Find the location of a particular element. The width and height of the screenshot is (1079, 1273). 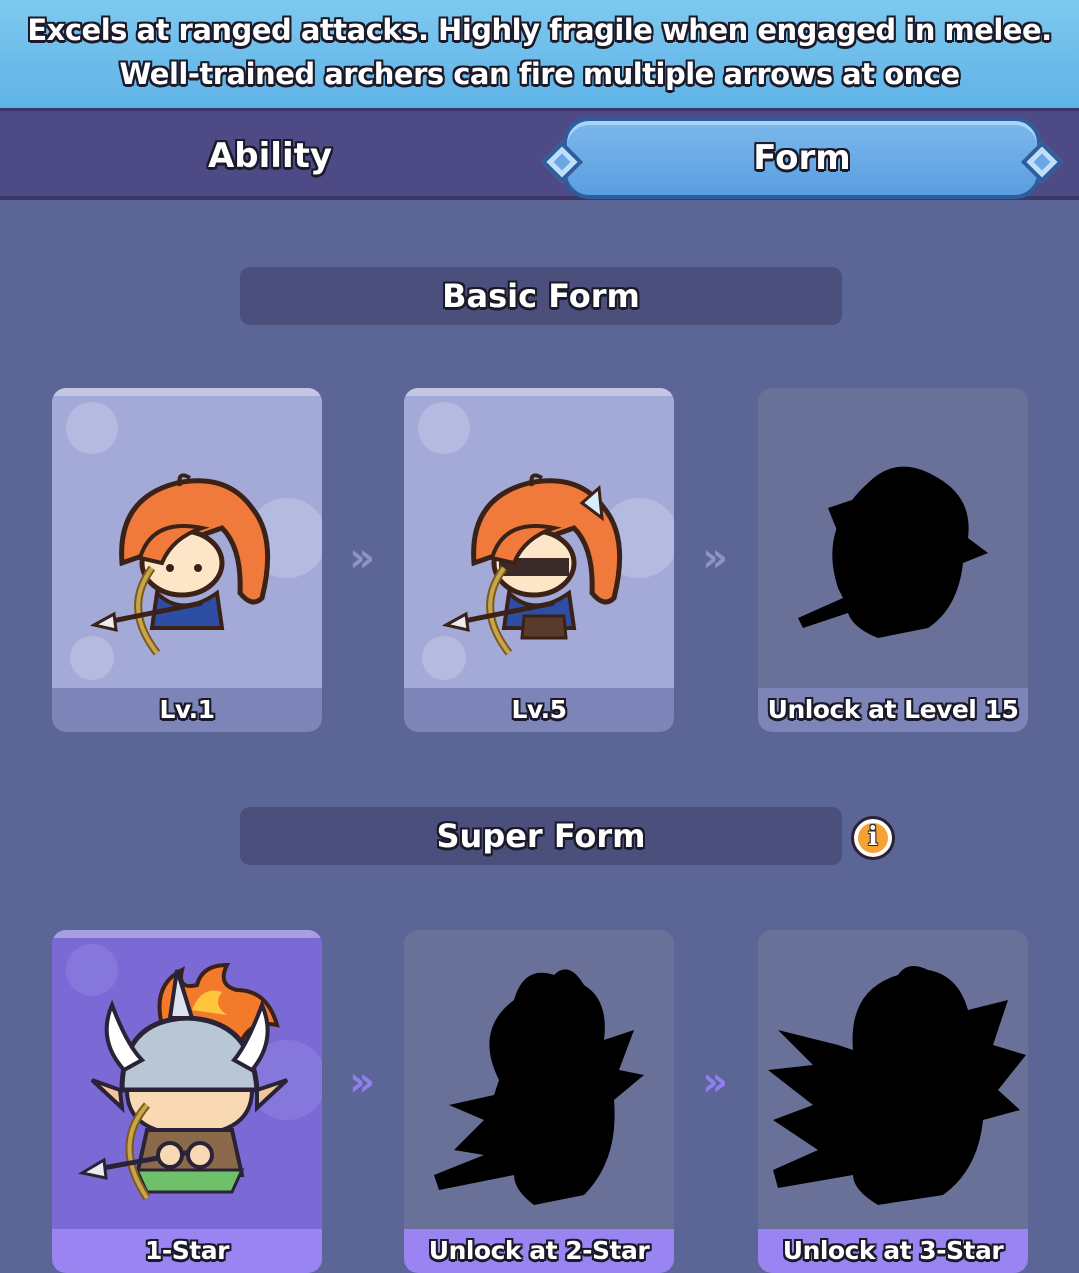

tab-form-label: Form is located at coordinates (802, 158).